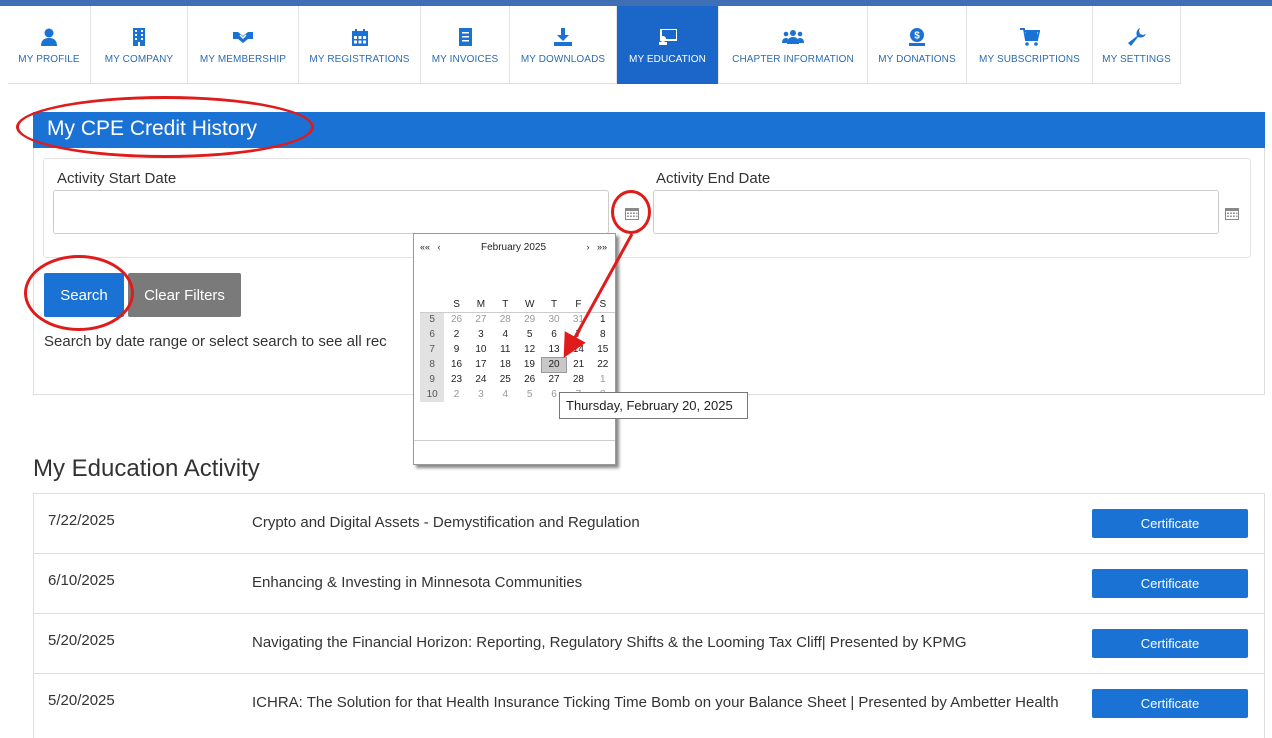 The width and height of the screenshot is (1272, 738). Describe the element at coordinates (184, 295) in the screenshot. I see `clear-filters-button: Clear Filters` at that location.